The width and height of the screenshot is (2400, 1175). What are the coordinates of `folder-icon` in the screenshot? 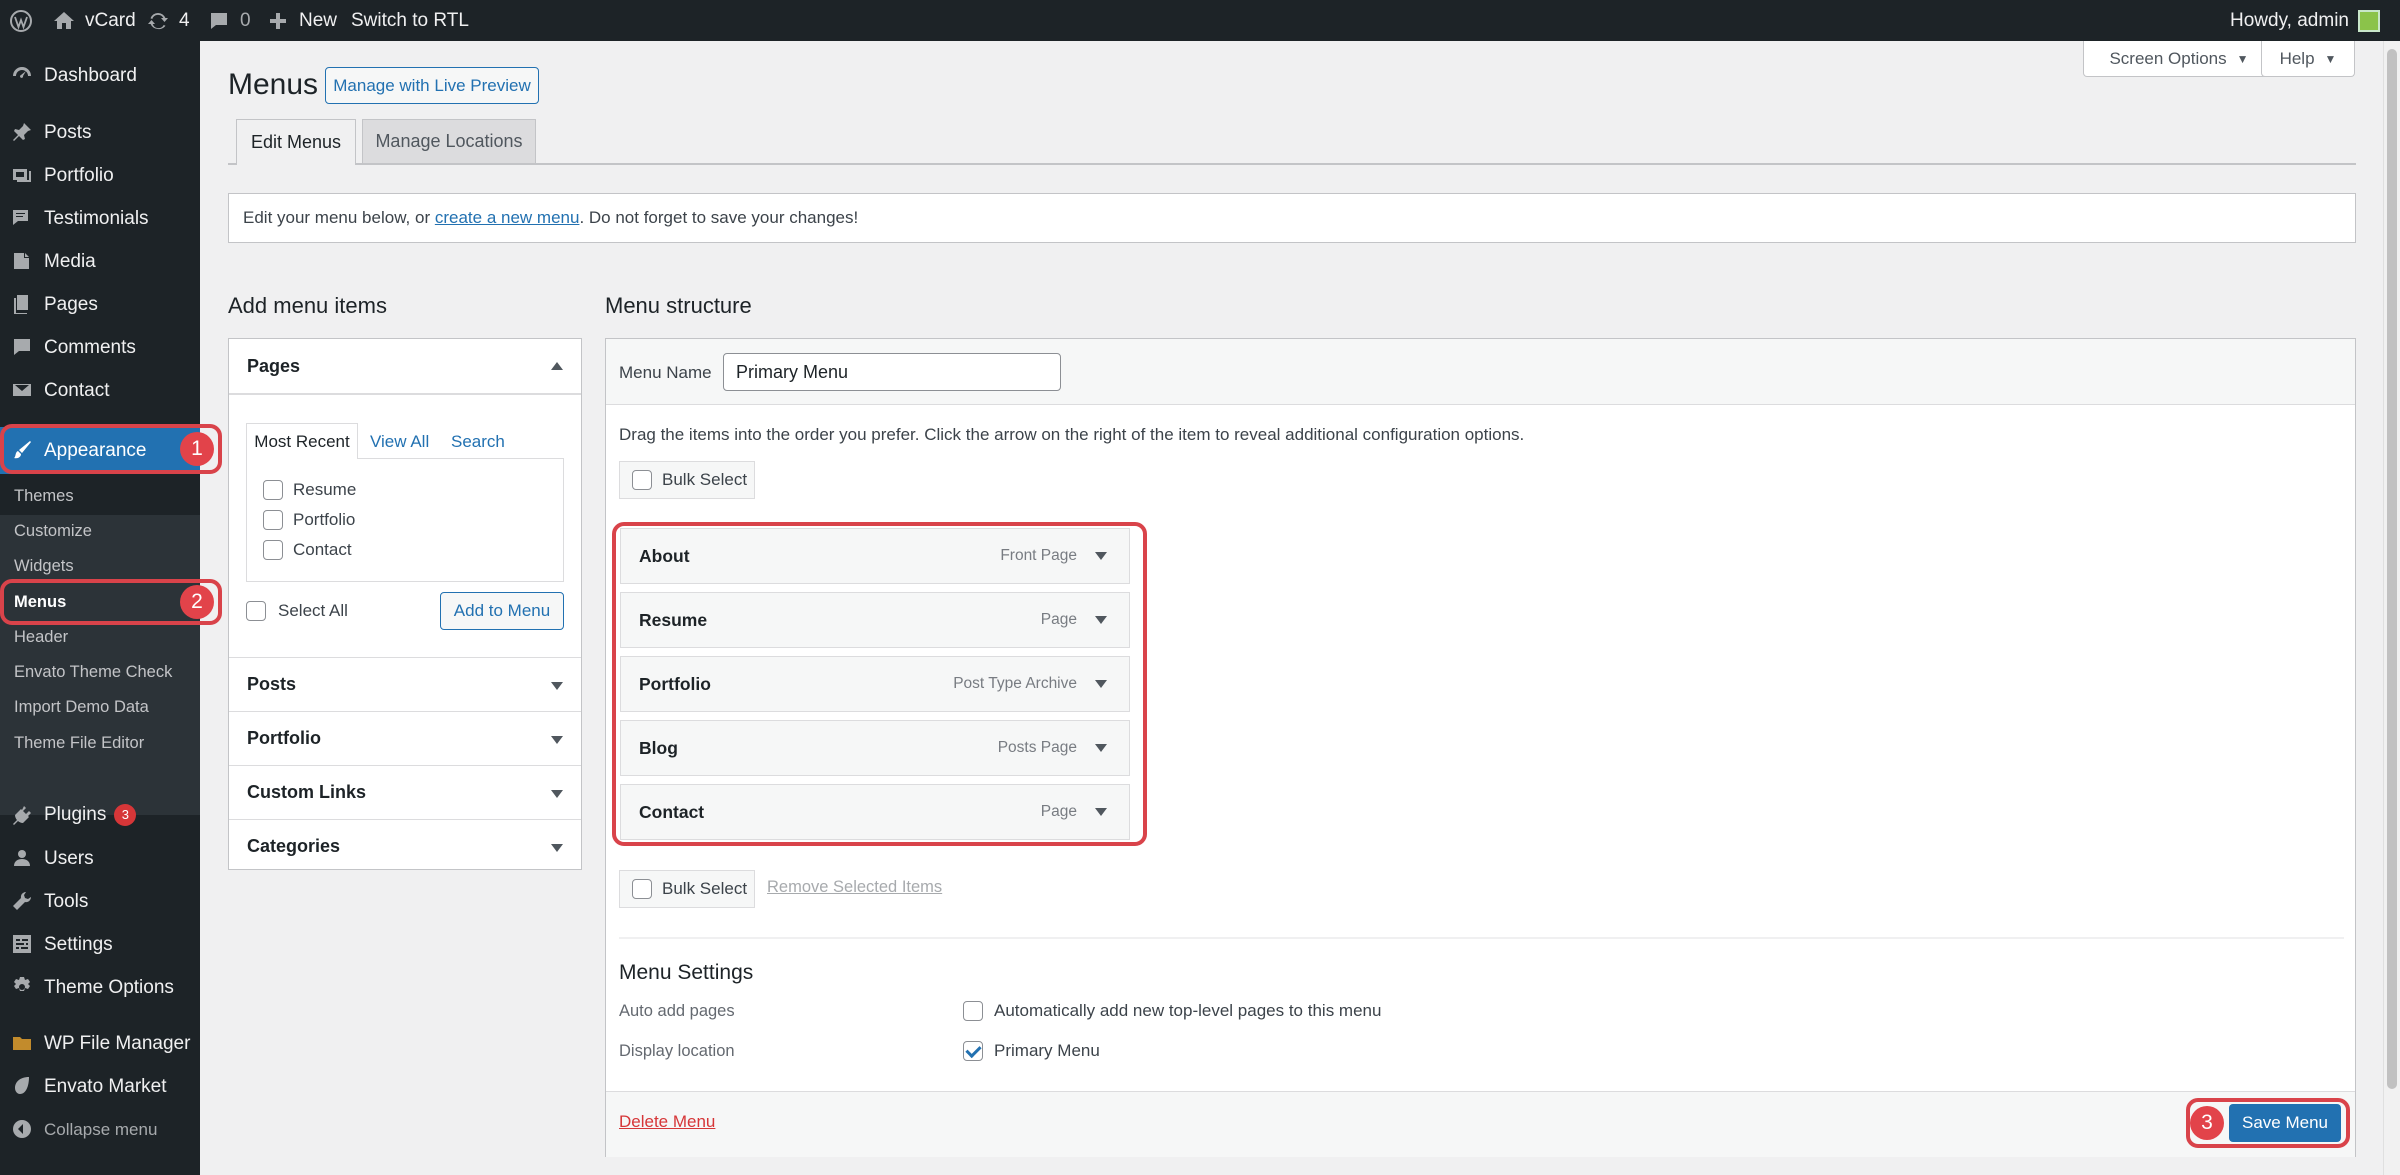 It's located at (22, 1043).